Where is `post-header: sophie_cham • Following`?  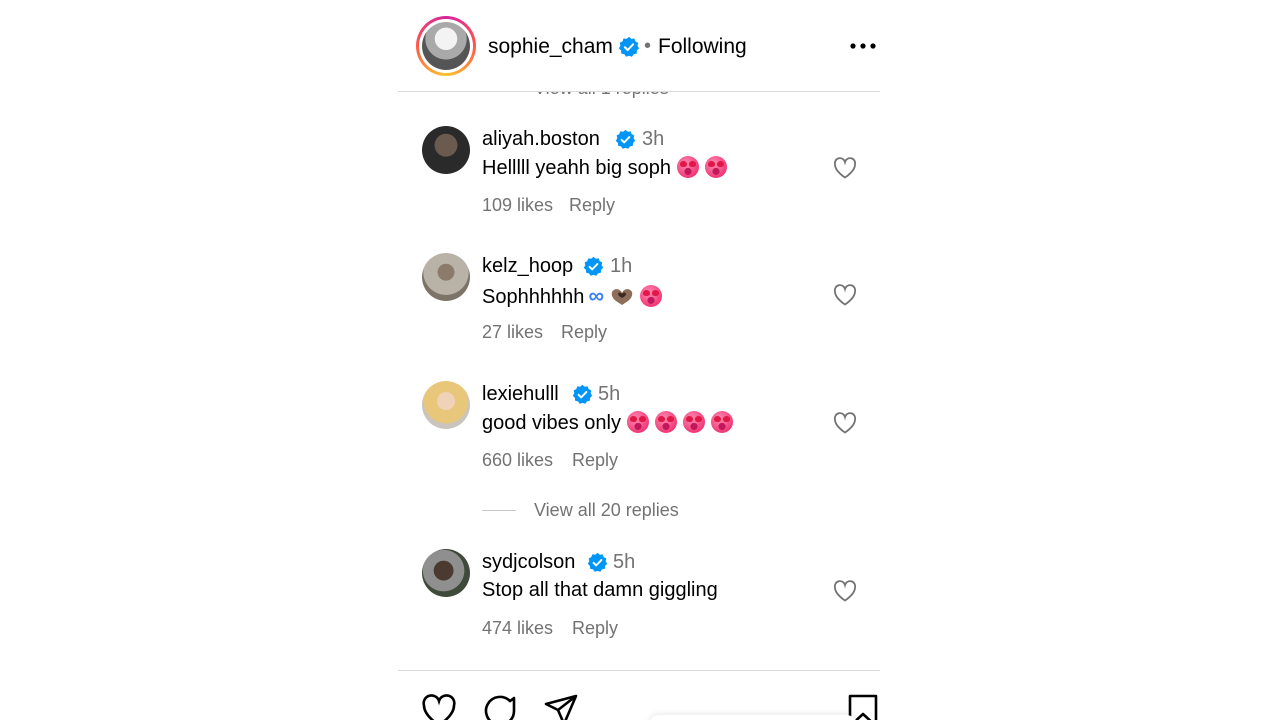
post-header: sophie_cham • Following is located at coordinates (639, 46).